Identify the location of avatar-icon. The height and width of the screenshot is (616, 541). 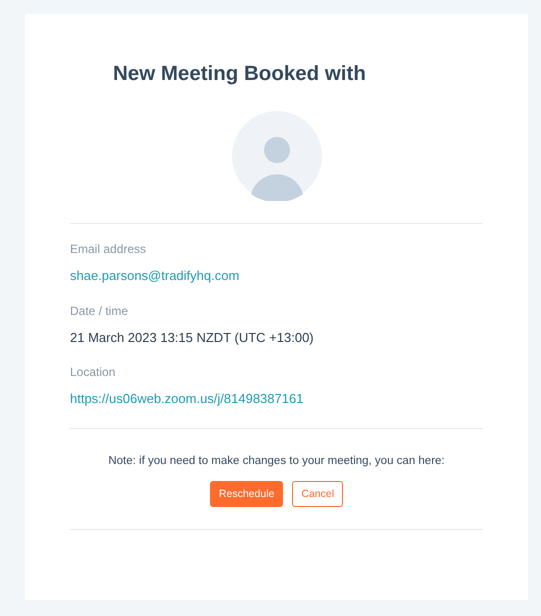
(277, 156).